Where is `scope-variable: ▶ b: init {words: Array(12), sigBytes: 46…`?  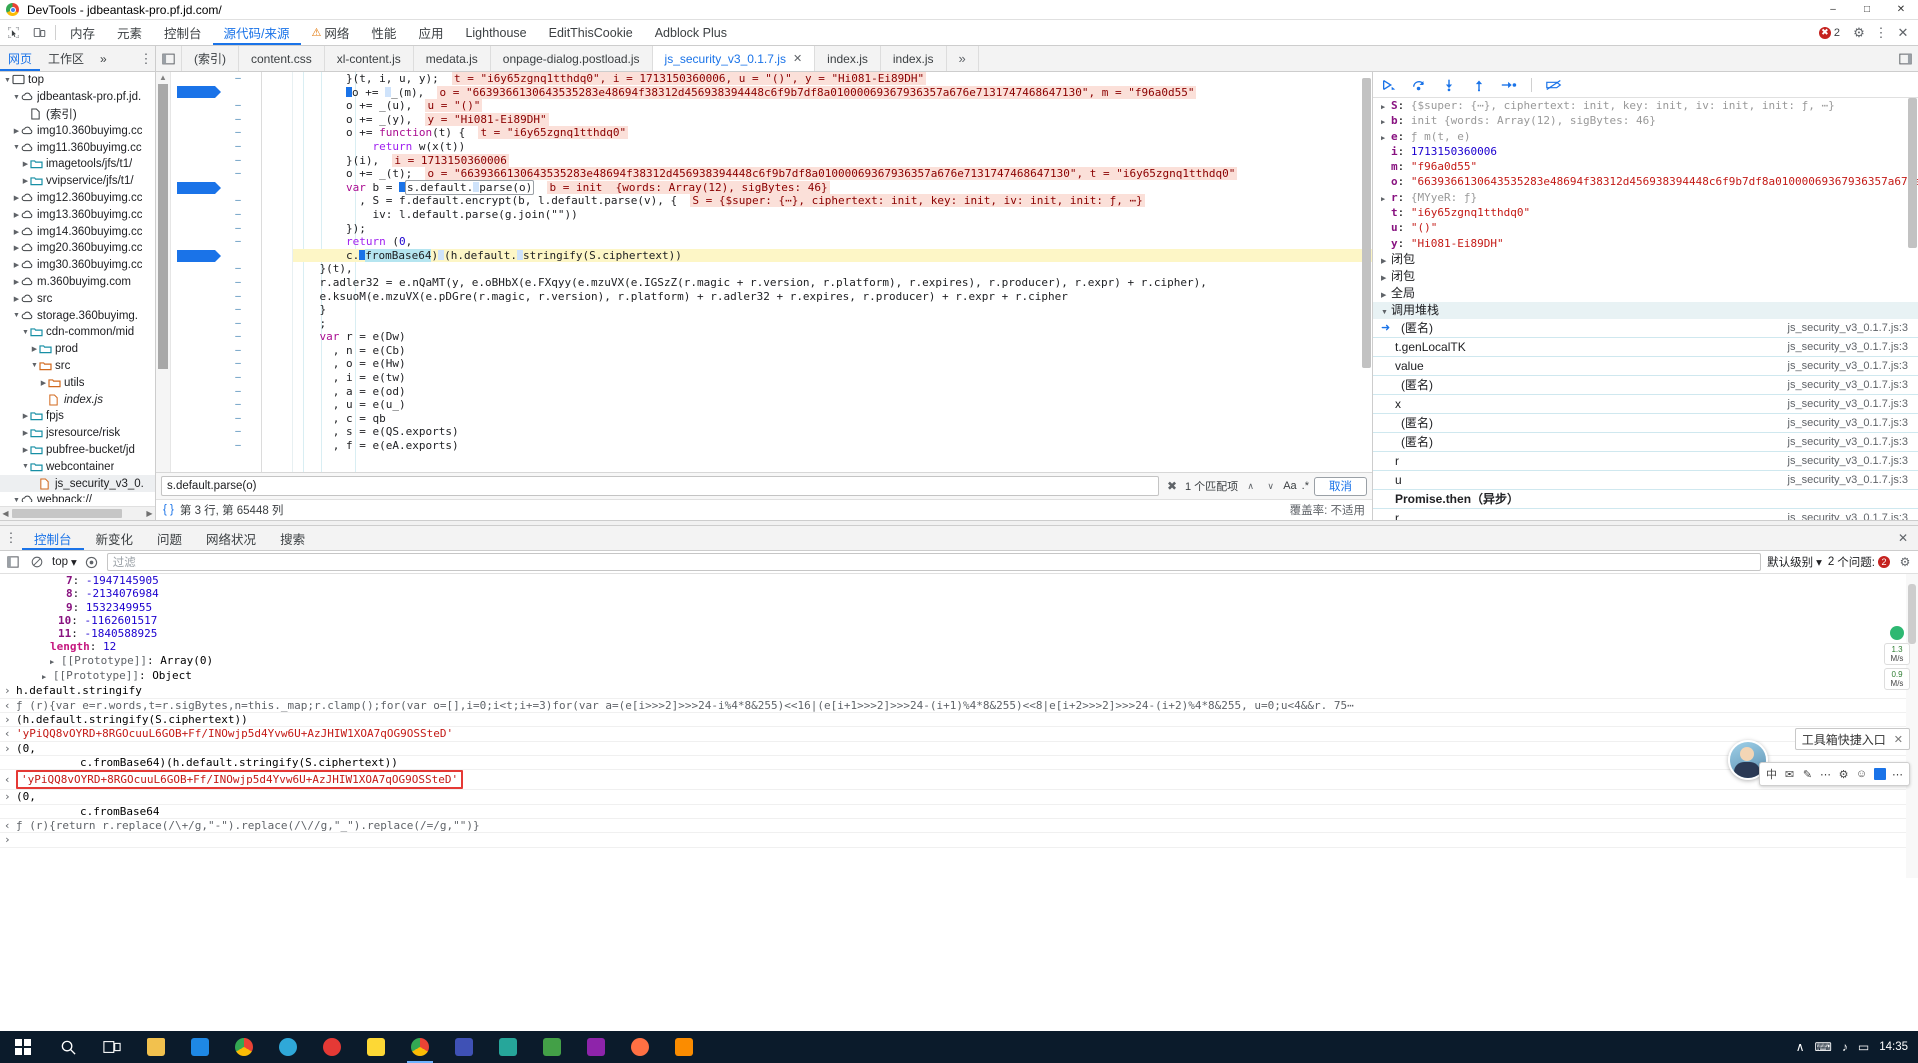 scope-variable: ▶ b: init {words: Array(12), sigBytes: 46… is located at coordinates (1645, 120).